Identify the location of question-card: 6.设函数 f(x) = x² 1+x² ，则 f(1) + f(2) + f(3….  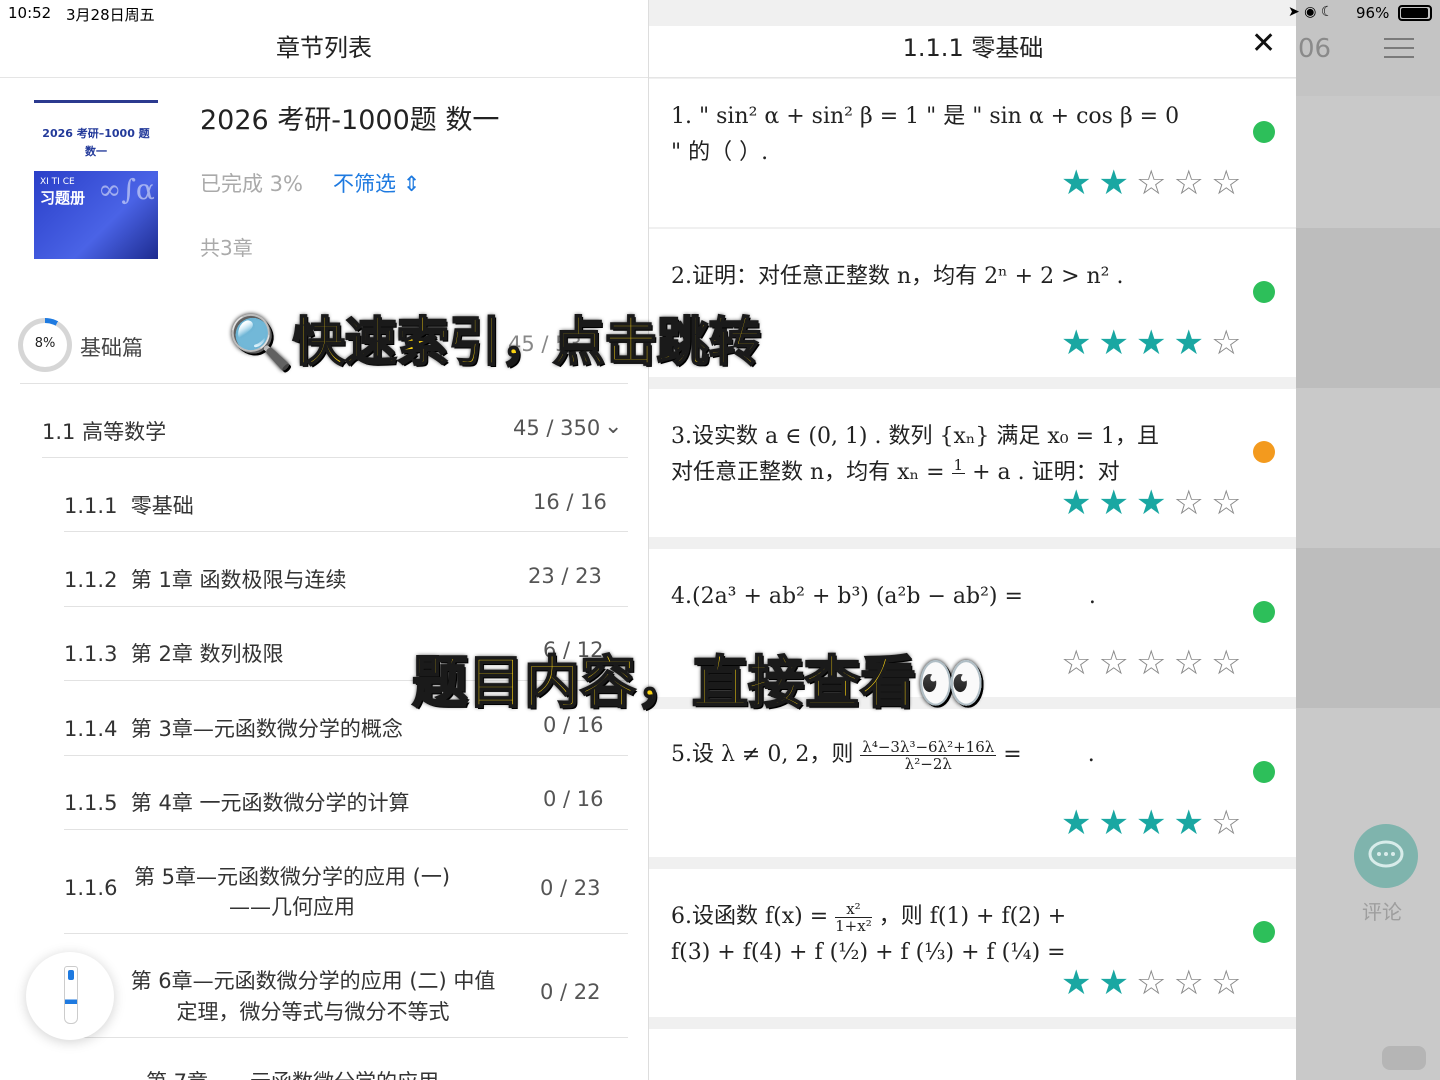
(972, 943).